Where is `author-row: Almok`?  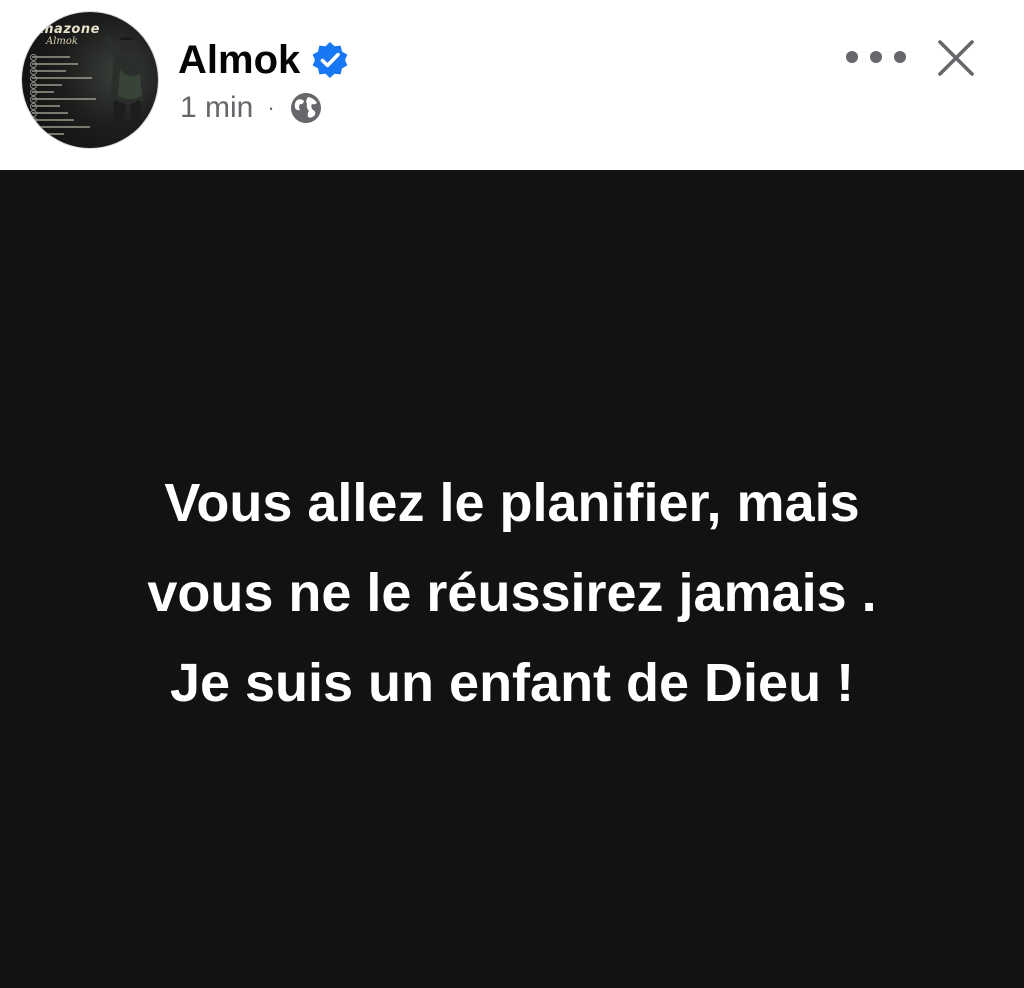 author-row: Almok is located at coordinates (264, 60).